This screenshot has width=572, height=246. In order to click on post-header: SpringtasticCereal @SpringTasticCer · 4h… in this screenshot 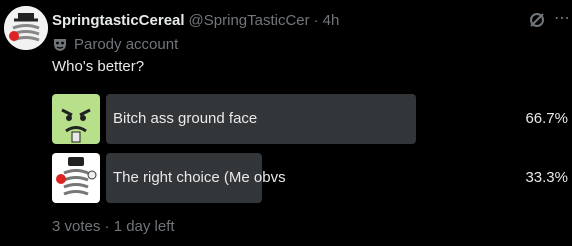, I will do `click(312, 20)`.